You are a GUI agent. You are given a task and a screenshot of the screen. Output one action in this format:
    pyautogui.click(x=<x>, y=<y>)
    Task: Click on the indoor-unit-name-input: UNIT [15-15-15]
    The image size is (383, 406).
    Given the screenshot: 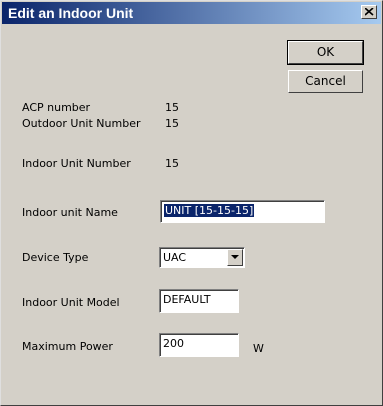 What is the action you would take?
    pyautogui.click(x=242, y=211)
    